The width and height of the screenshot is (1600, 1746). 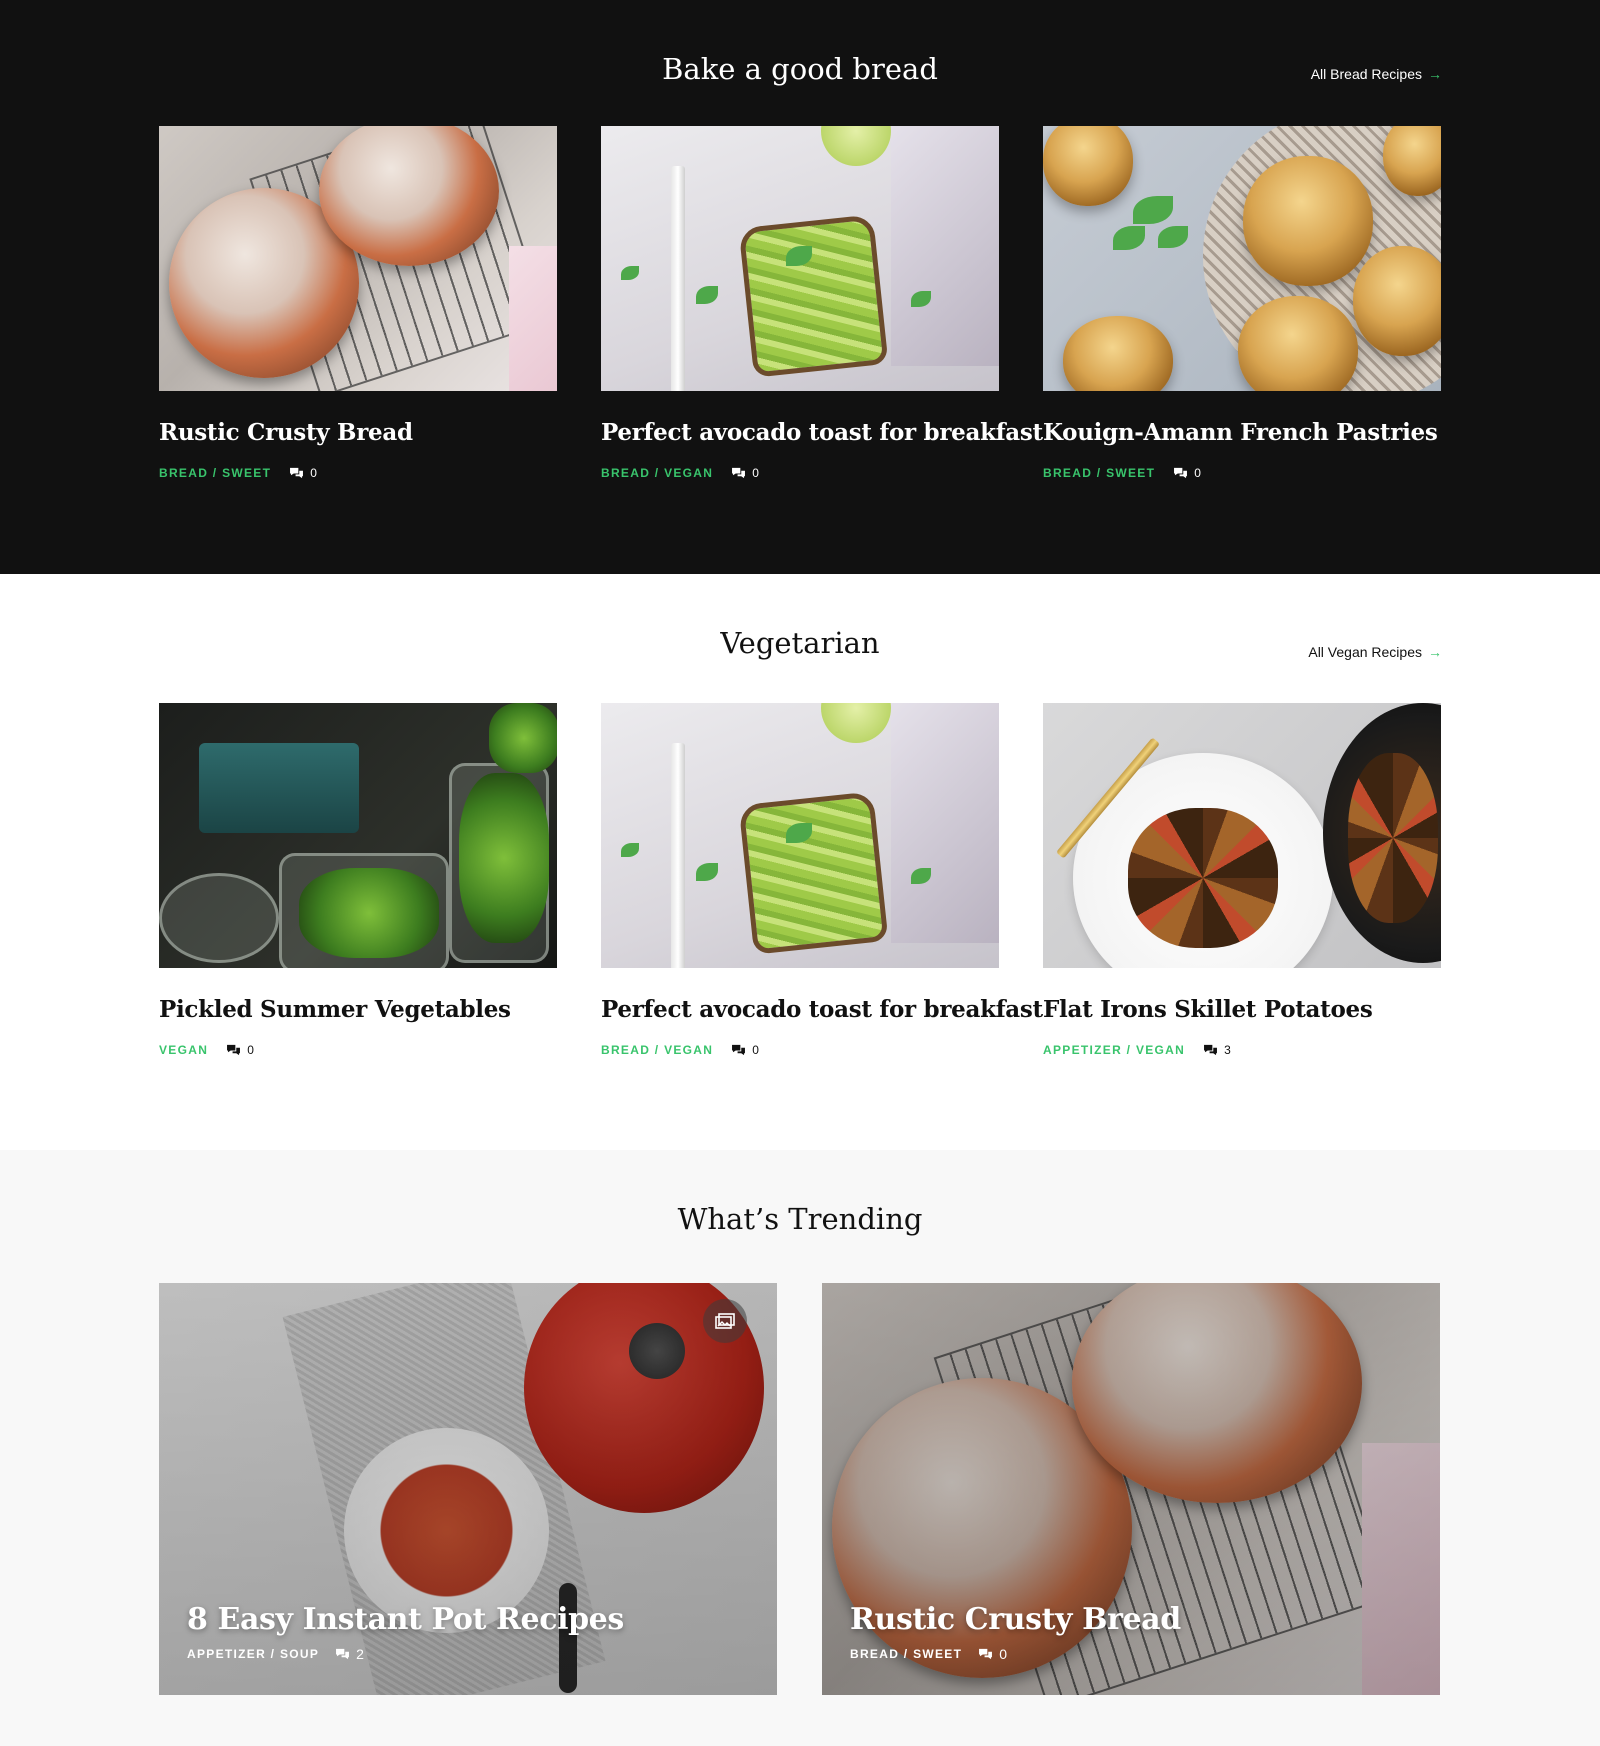 I want to click on comment-count: 3, so click(x=1217, y=1050).